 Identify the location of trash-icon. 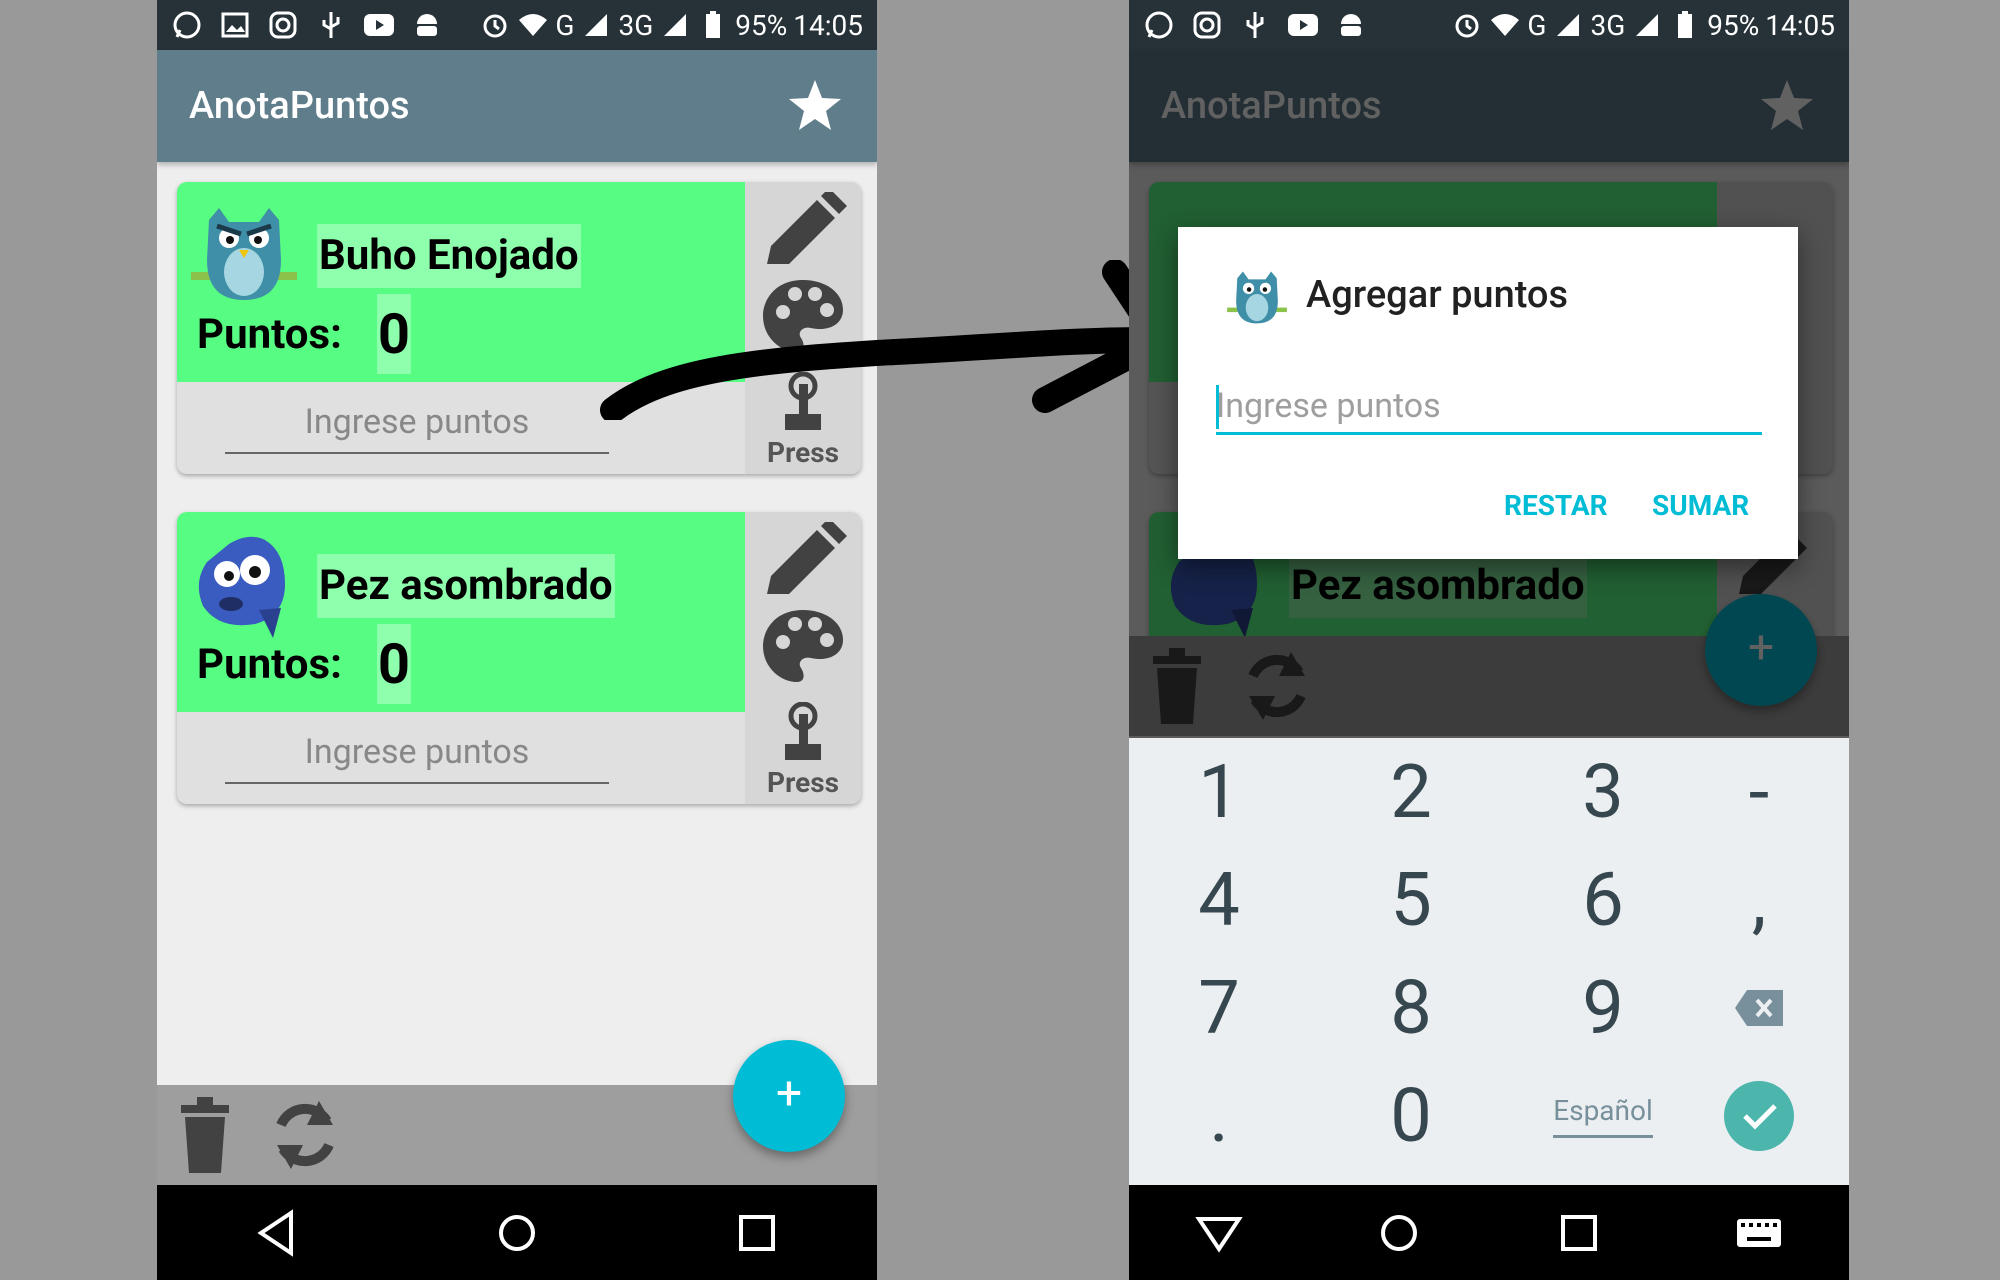
(205, 1135).